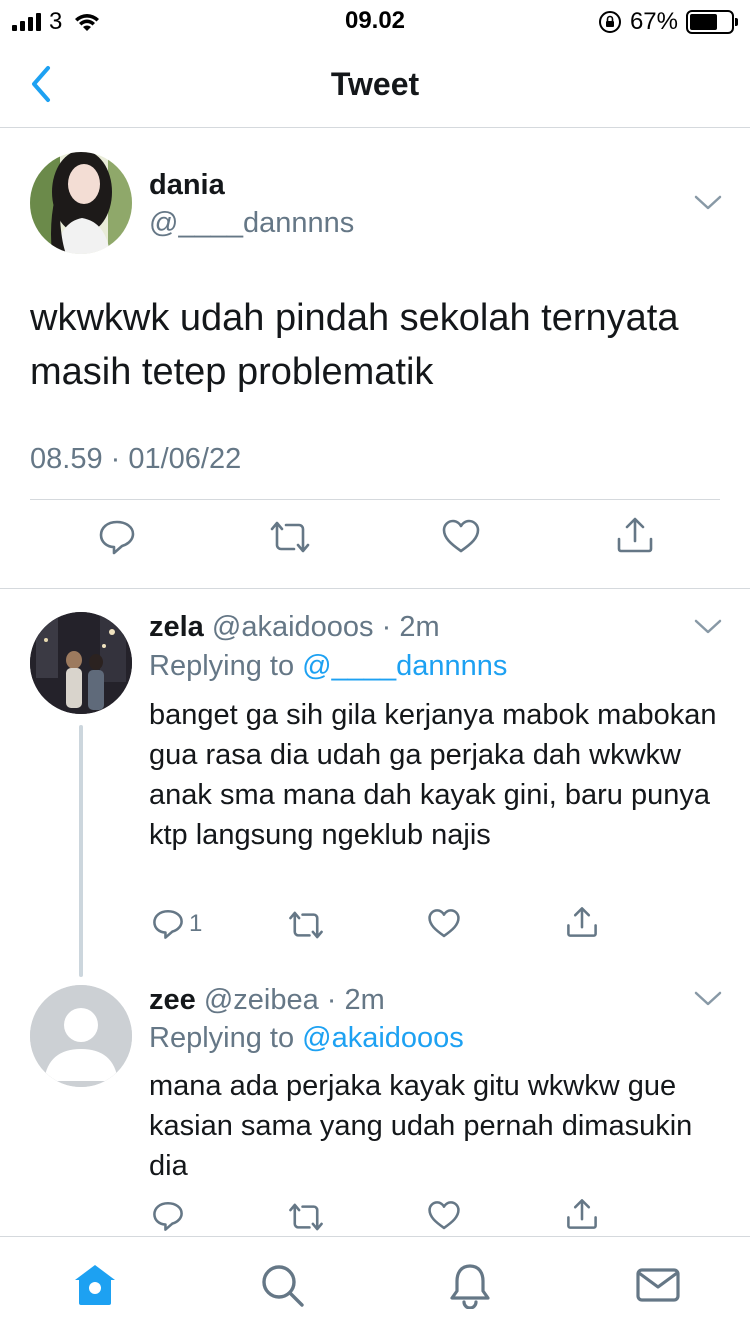 Image resolution: width=750 pixels, height=1334 pixels. What do you see at coordinates (95, 1285) in the screenshot?
I see `home-icon` at bounding box center [95, 1285].